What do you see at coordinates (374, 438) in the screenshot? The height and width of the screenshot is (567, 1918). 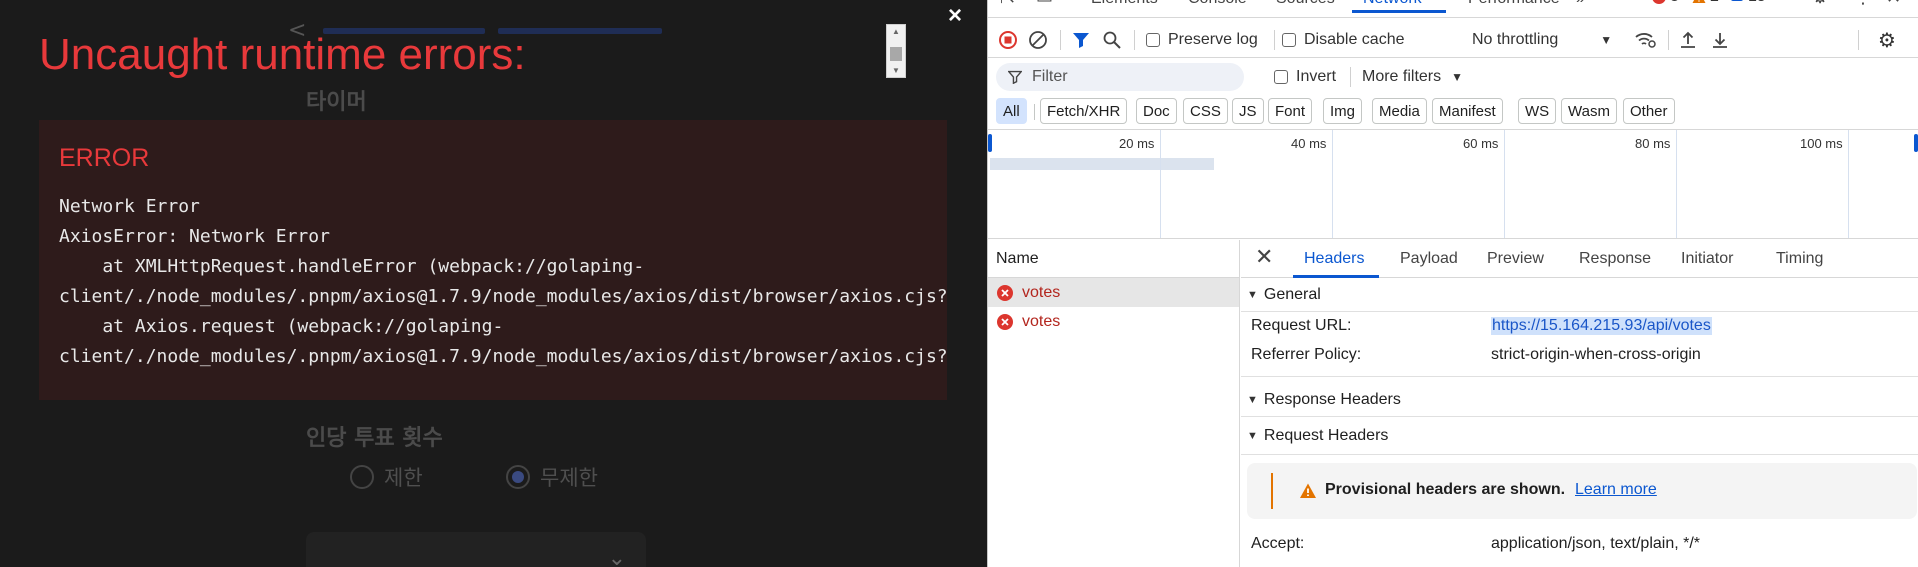 I see `vote-count-title: 인당 투표 횟수` at bounding box center [374, 438].